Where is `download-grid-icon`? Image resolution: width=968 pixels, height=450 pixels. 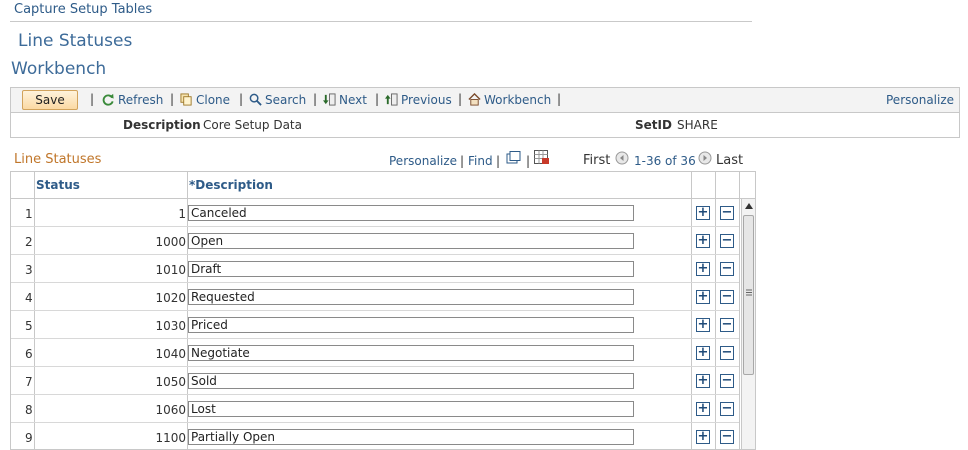
download-grid-icon is located at coordinates (542, 157).